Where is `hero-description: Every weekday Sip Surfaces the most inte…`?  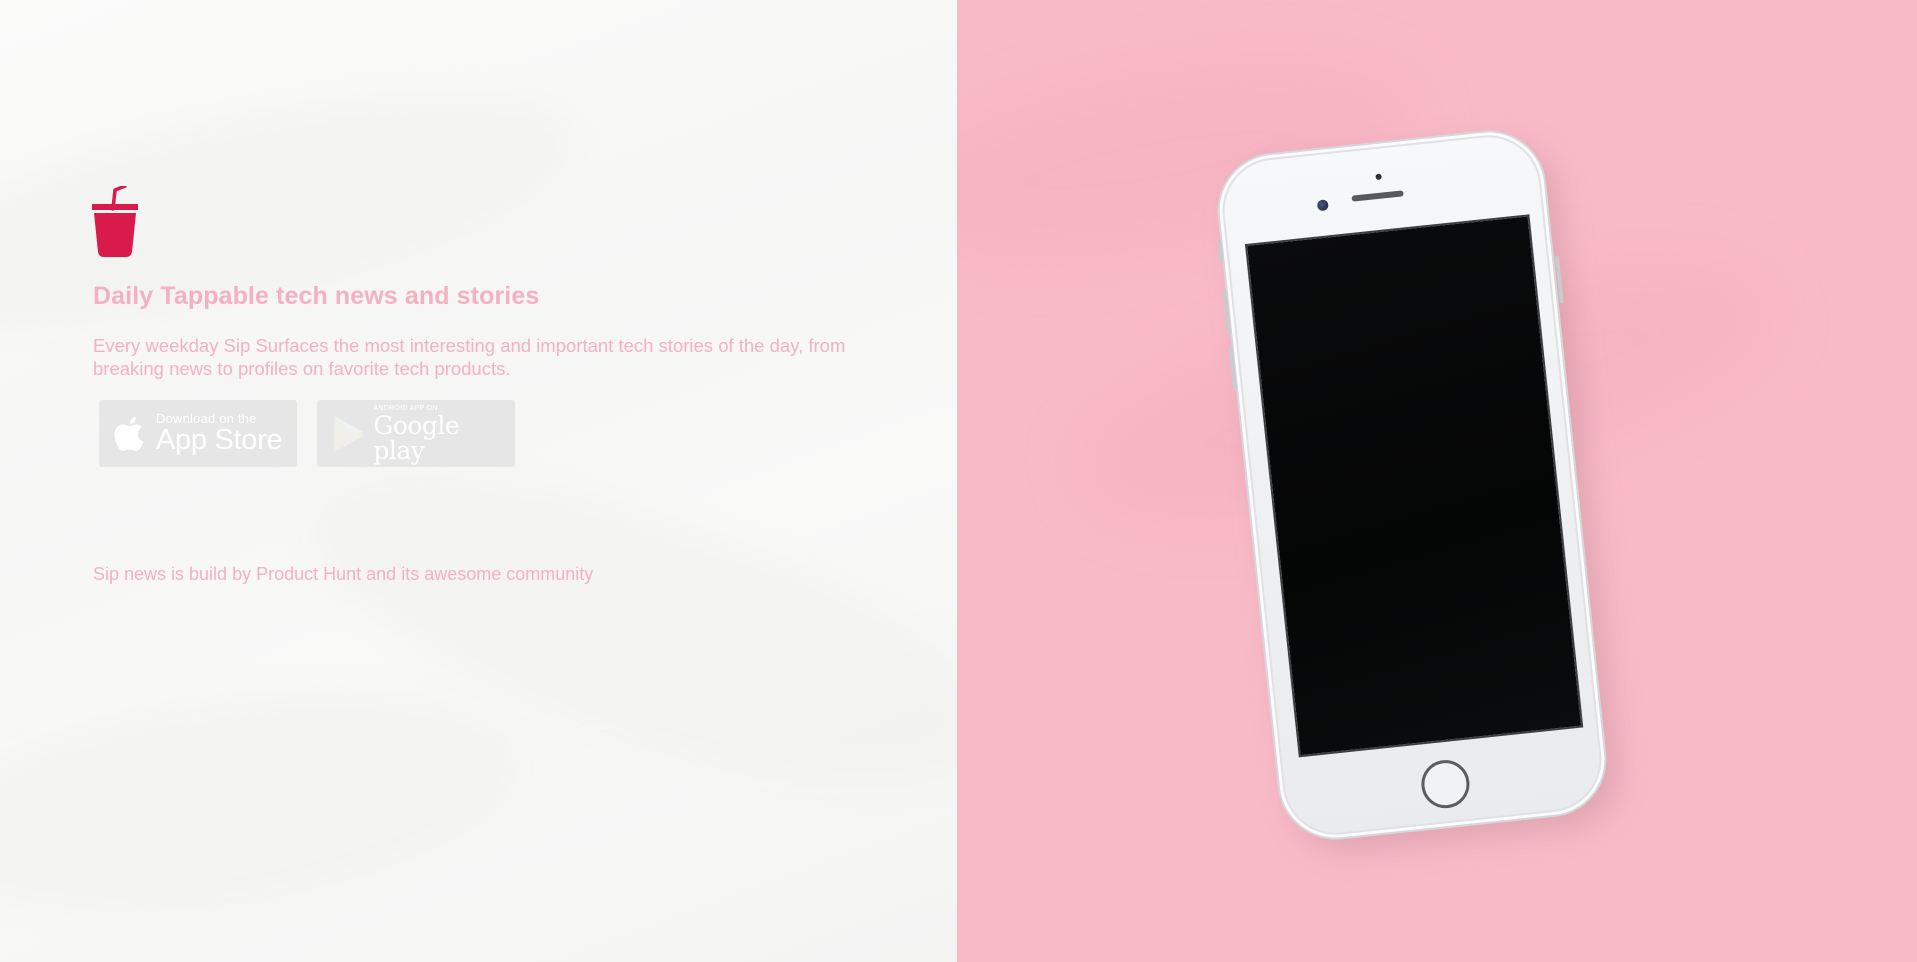
hero-description: Every weekday Sip Surfaces the most inte… is located at coordinates (469, 357).